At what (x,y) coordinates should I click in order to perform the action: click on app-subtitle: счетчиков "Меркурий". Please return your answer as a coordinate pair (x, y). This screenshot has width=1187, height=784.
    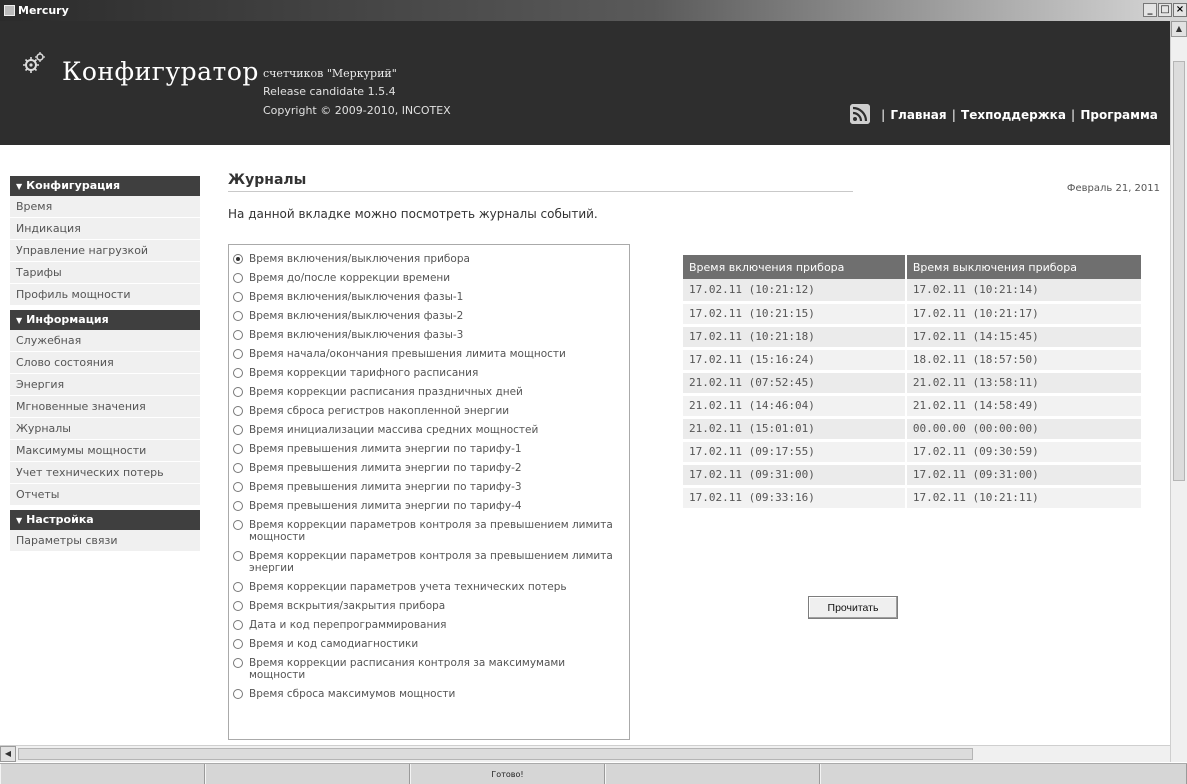
    Looking at the image, I should click on (330, 73).